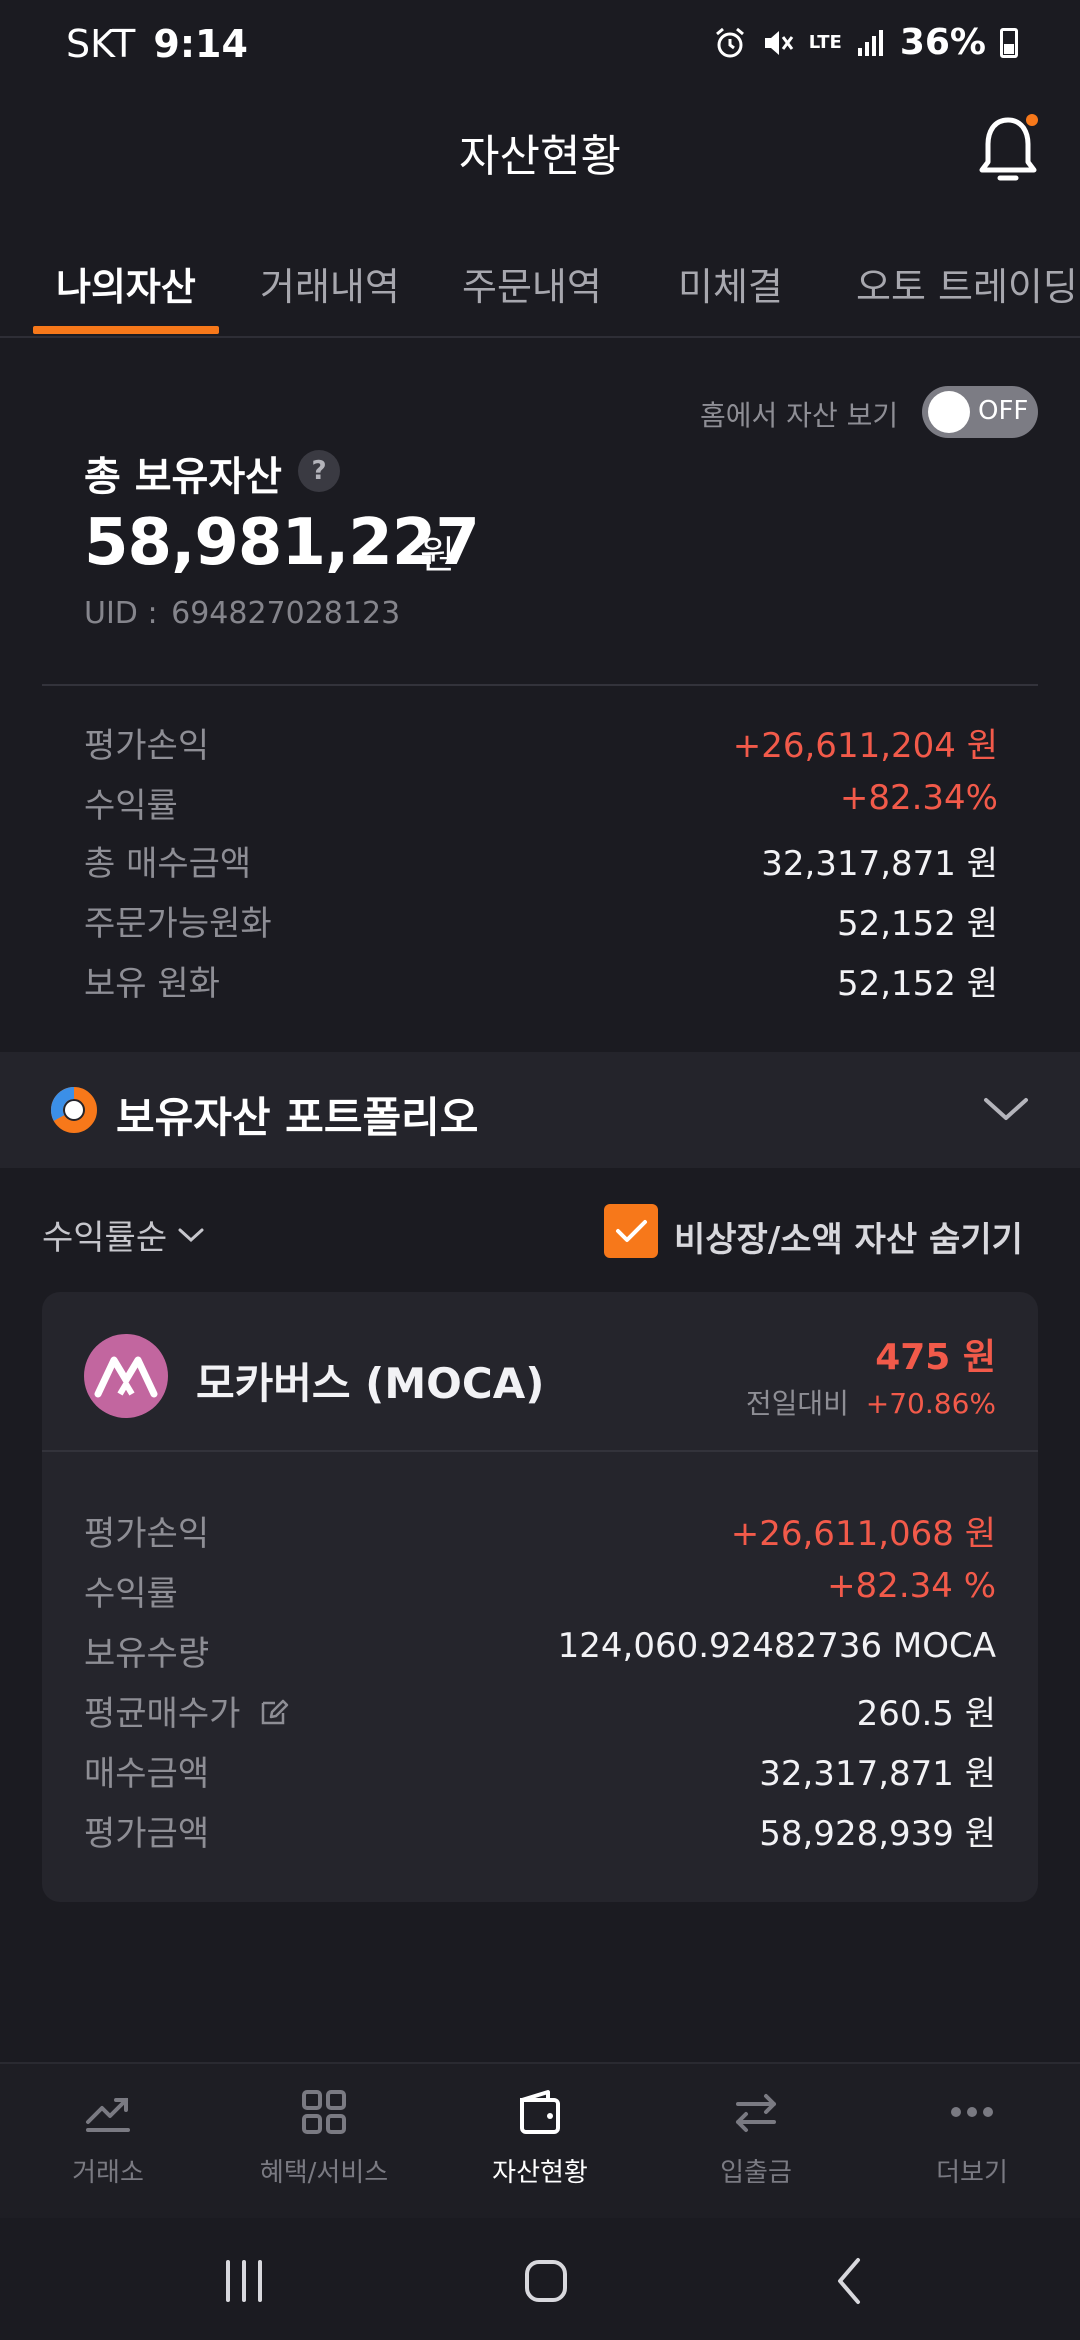 The image size is (1080, 2340). I want to click on coin-logo-icon, so click(126, 1376).